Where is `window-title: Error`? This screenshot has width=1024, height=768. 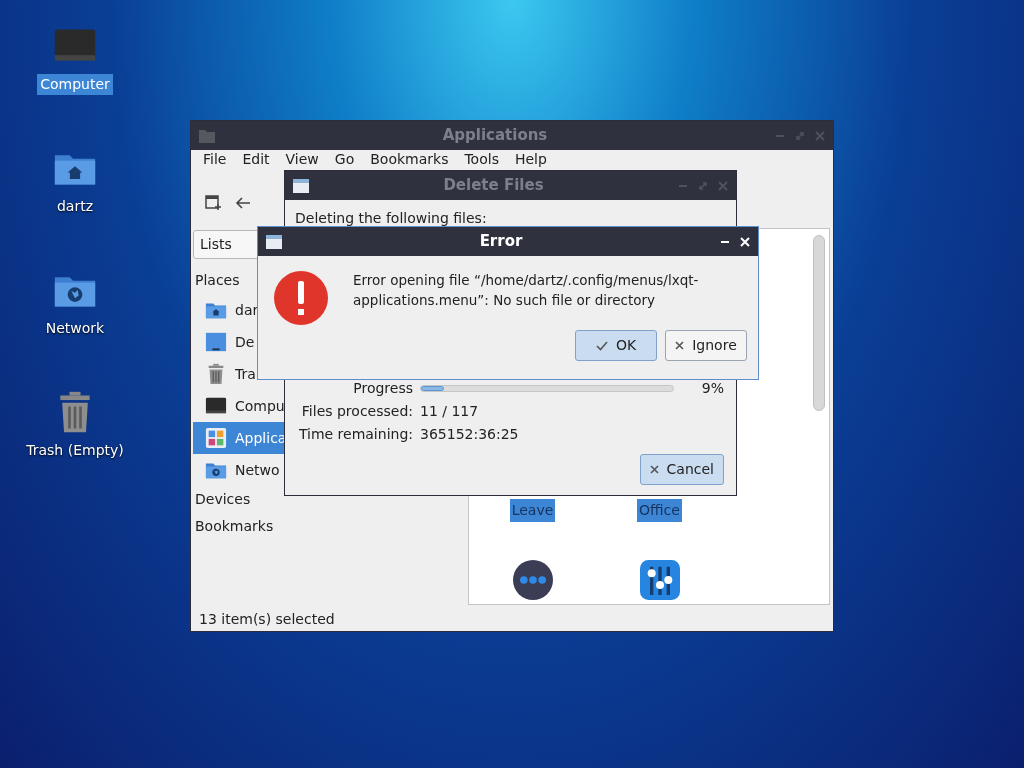 window-title: Error is located at coordinates (501, 242).